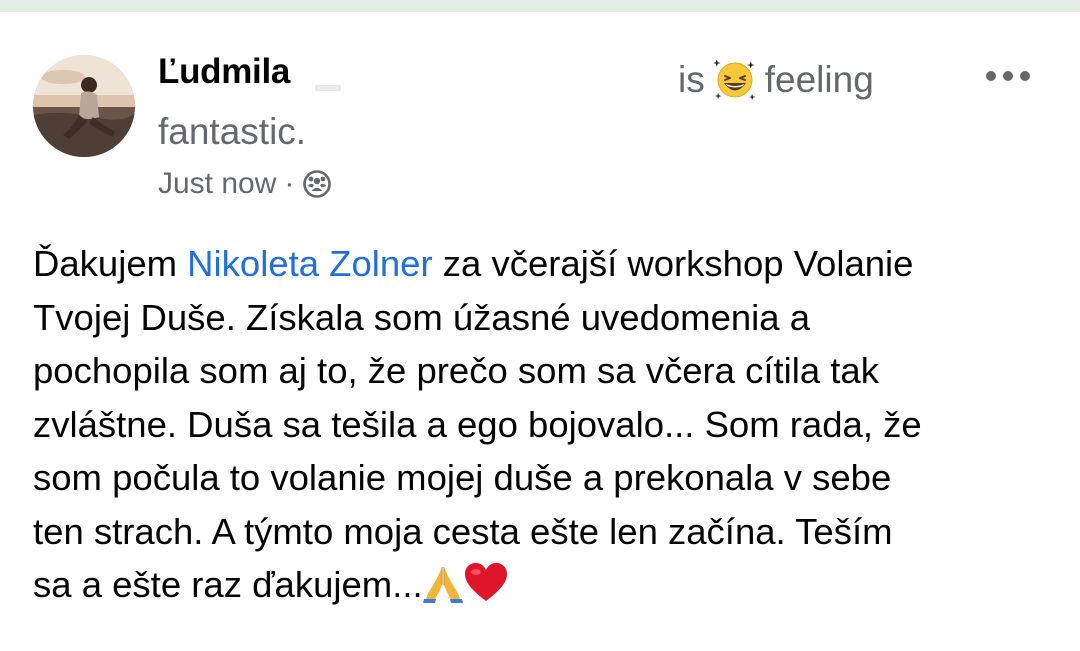 The image size is (1080, 651). I want to click on post-meta: Just now ·, so click(245, 184).